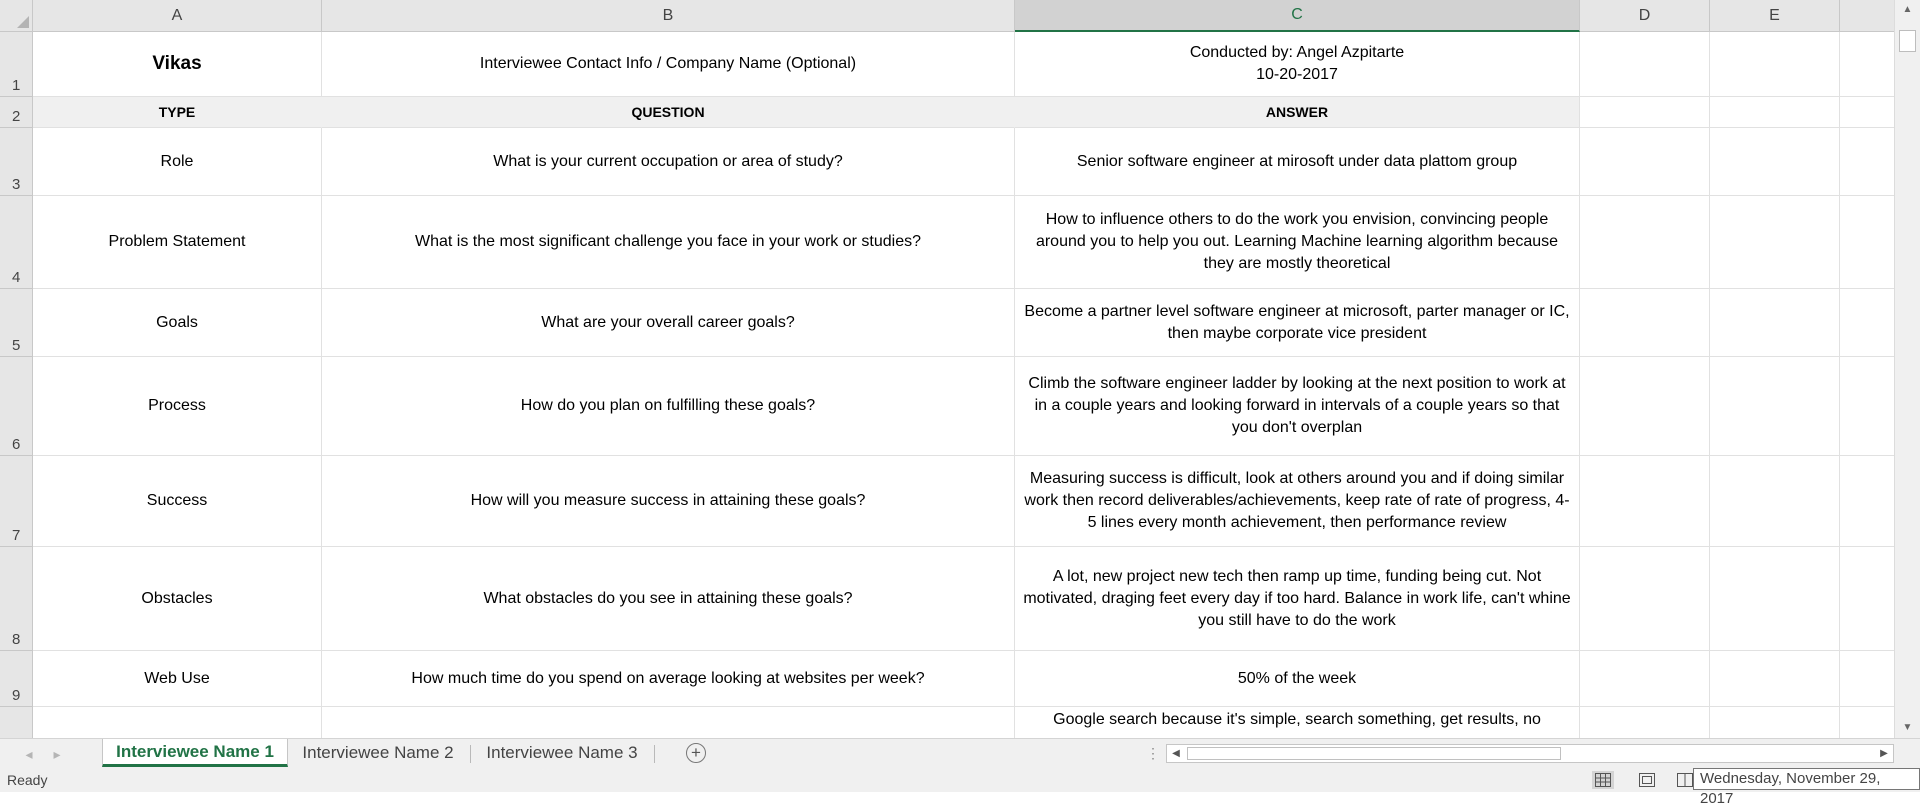 This screenshot has height=809, width=1920. I want to click on cell-c2: ANSWER, so click(1297, 112).